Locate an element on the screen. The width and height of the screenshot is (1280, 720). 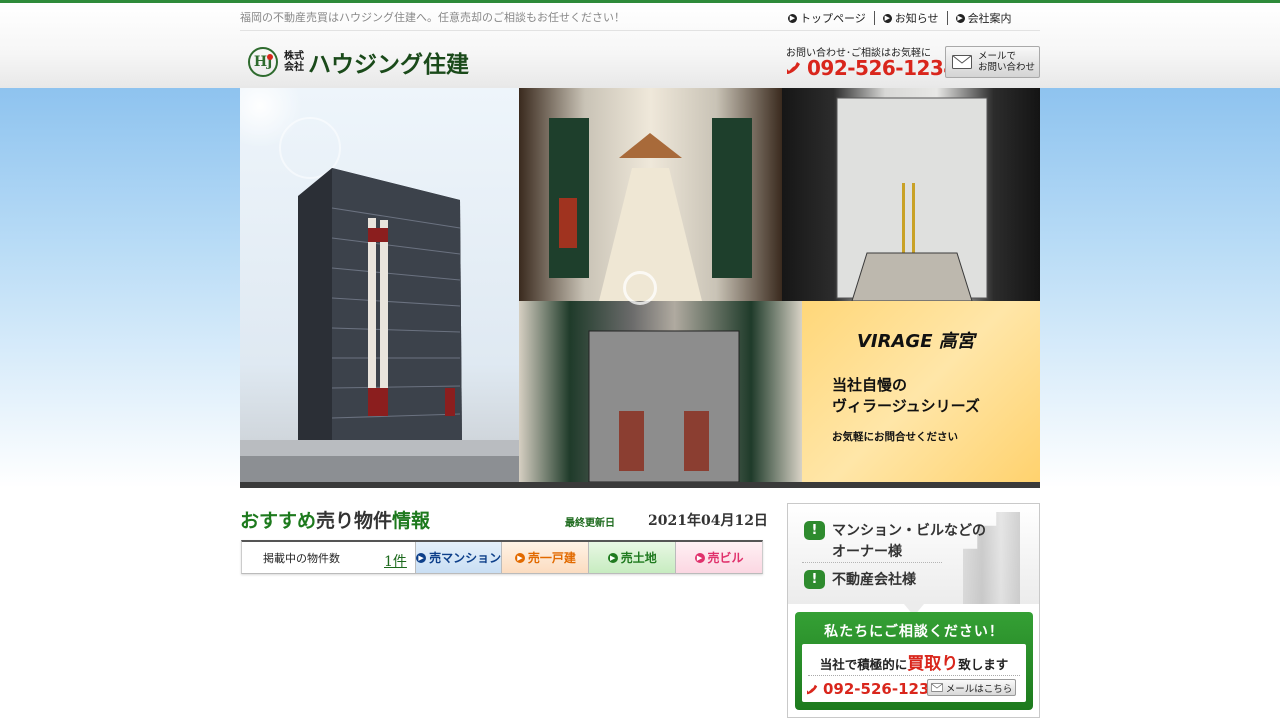
site-logo: Hj 株式 会社 ハウジング住建 is located at coordinates (358, 62).